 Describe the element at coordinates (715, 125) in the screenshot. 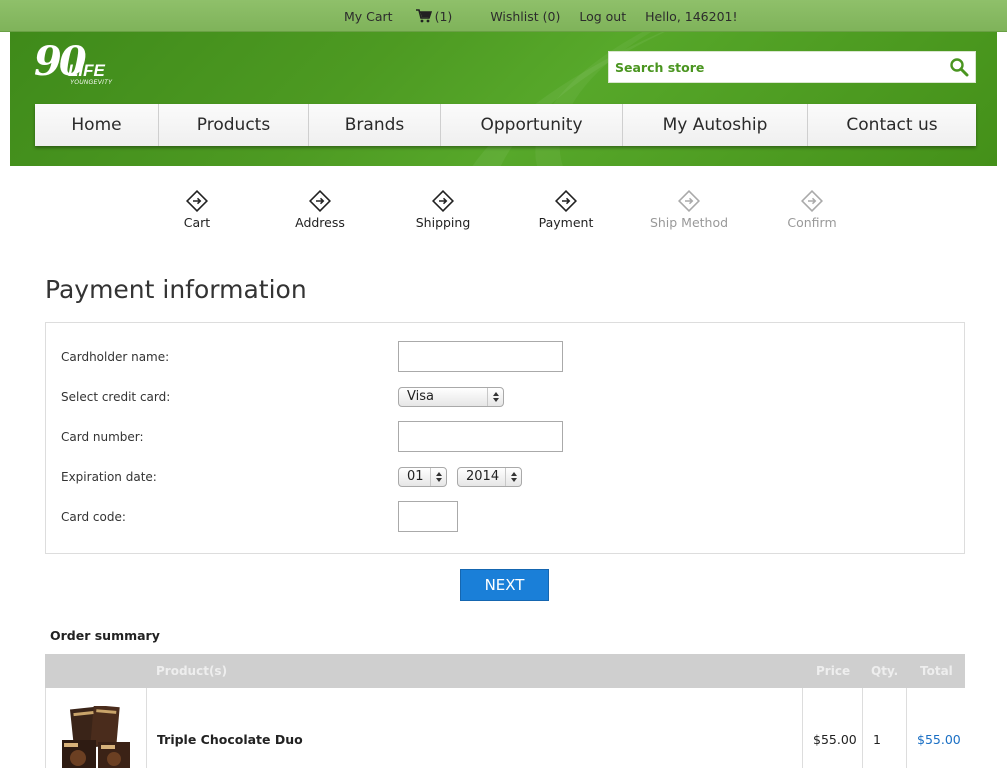

I see `nav-my-autoship: My Autoship` at that location.